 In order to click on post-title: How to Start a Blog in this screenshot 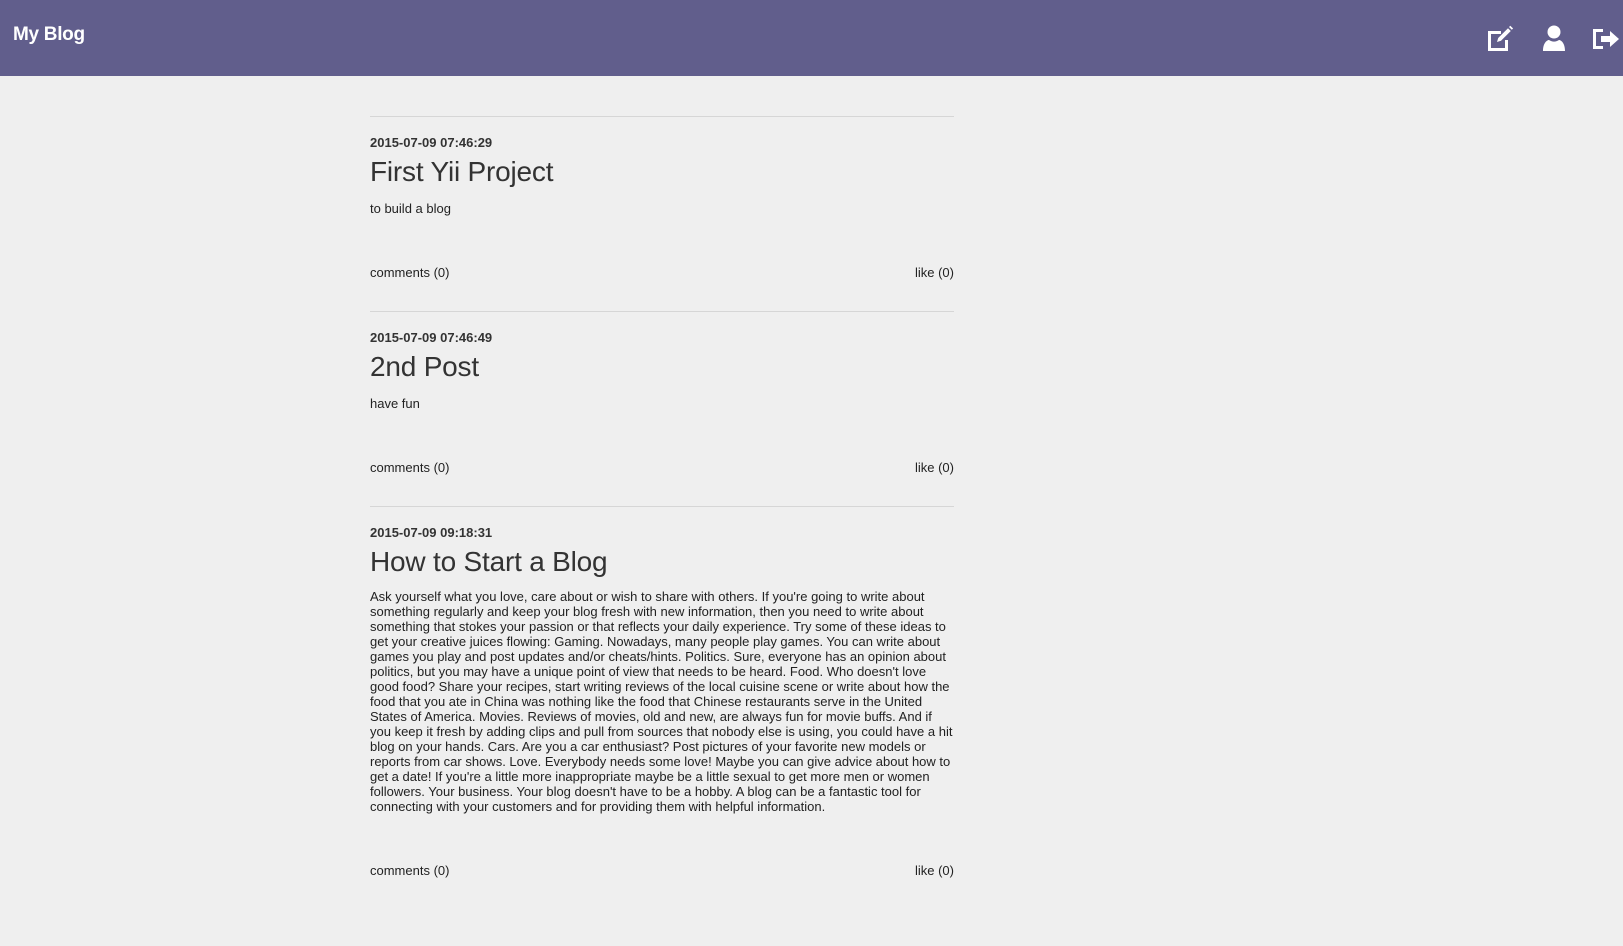, I will do `click(662, 562)`.